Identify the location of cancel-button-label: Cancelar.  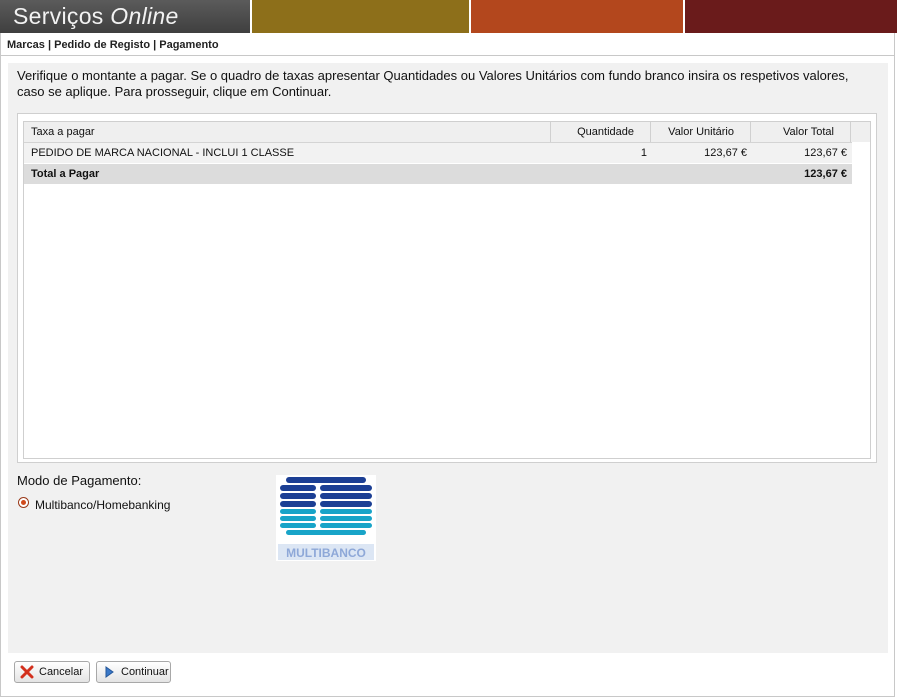
(61, 672).